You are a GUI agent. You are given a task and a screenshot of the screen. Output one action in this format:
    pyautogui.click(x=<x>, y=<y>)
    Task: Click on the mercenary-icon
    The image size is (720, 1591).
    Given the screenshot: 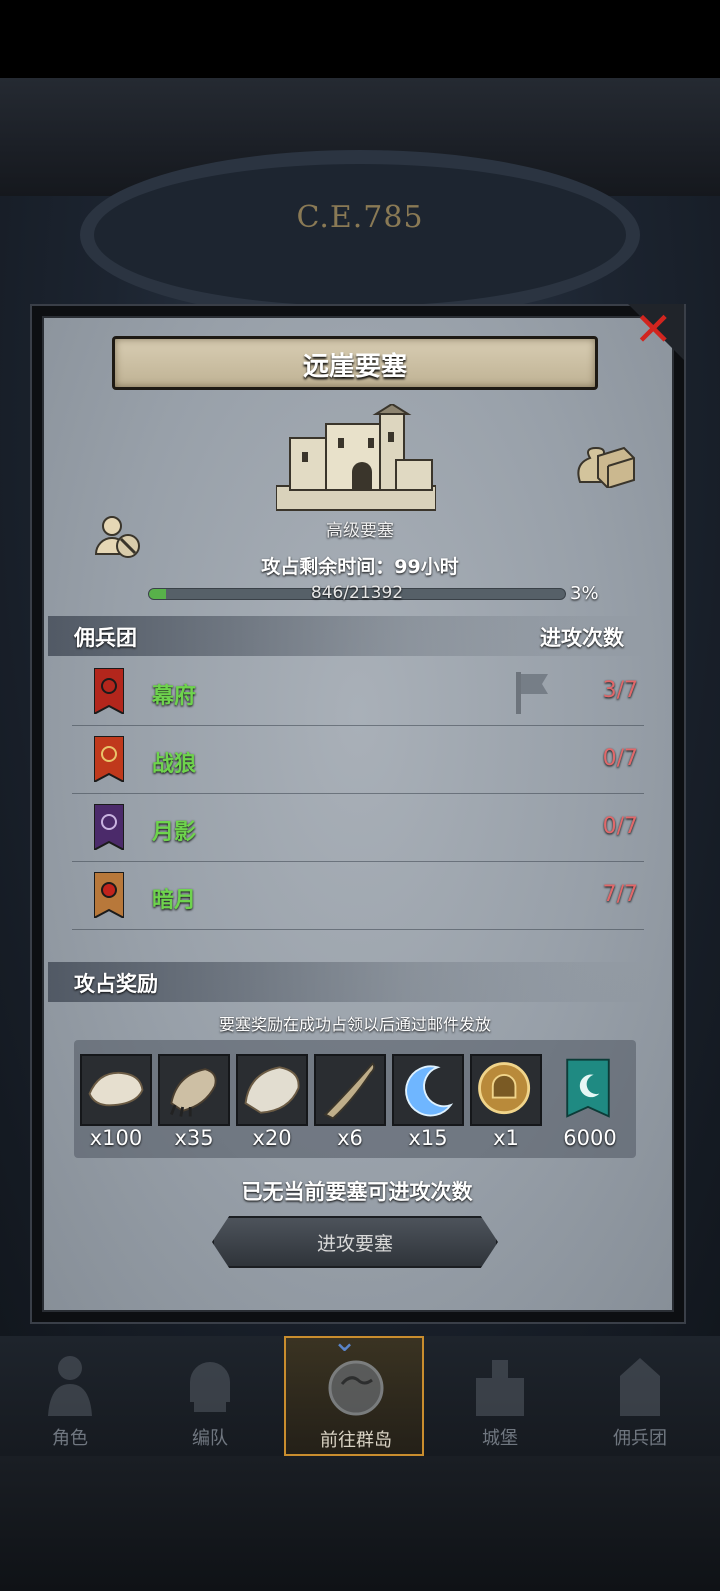 What is the action you would take?
    pyautogui.click(x=640, y=1387)
    